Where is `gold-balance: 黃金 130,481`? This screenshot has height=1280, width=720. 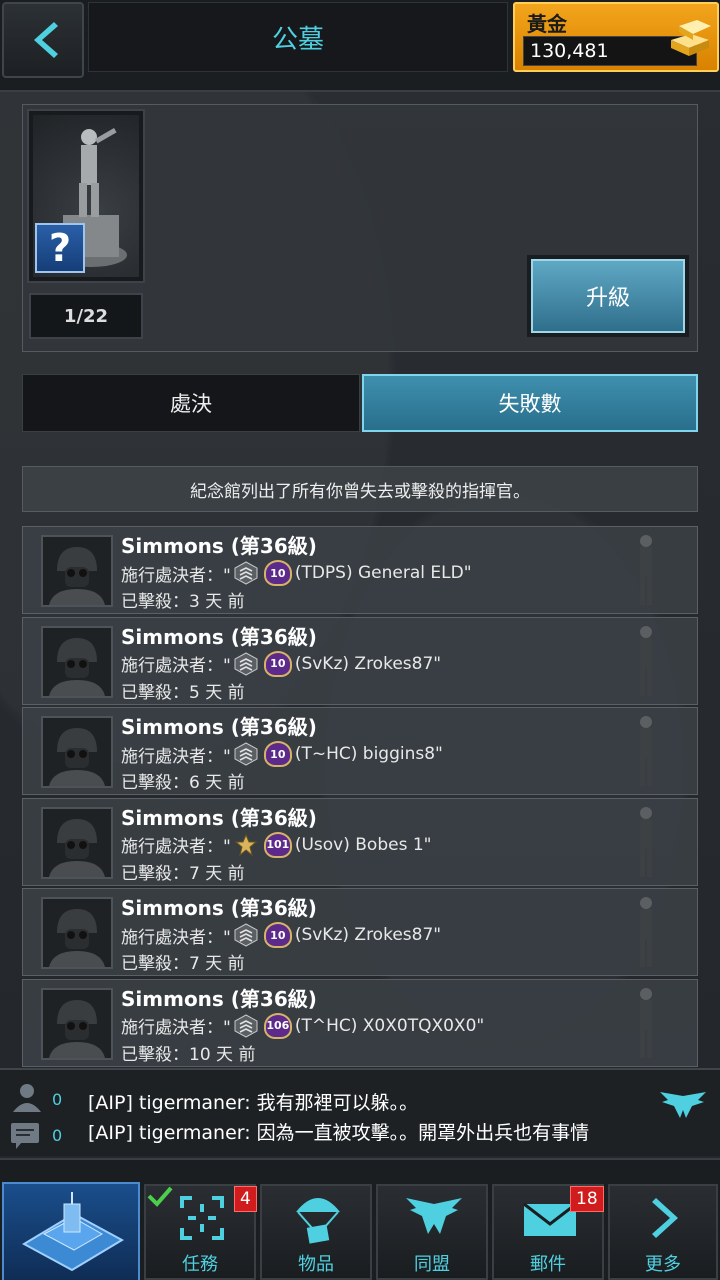 gold-balance: 黃金 130,481 is located at coordinates (616, 37).